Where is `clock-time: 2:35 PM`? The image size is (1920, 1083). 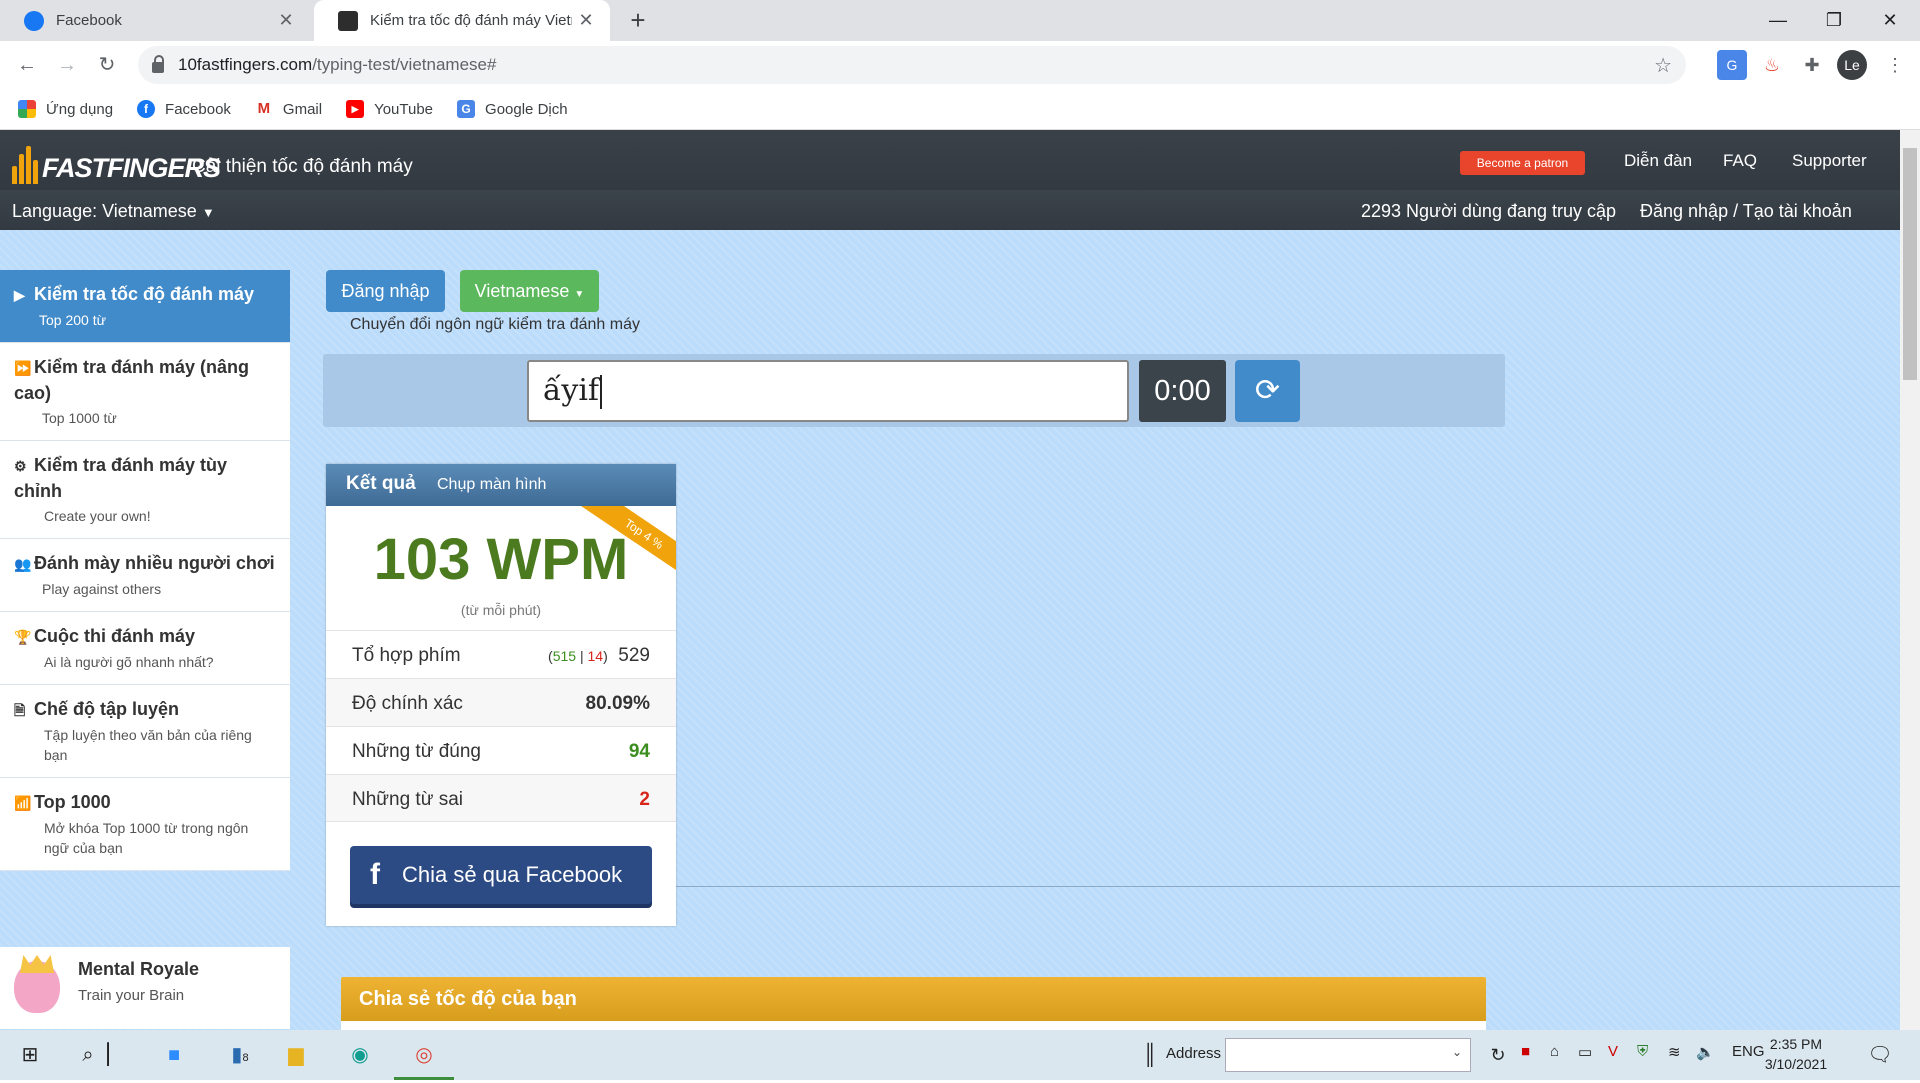 clock-time: 2:35 PM is located at coordinates (1796, 1044).